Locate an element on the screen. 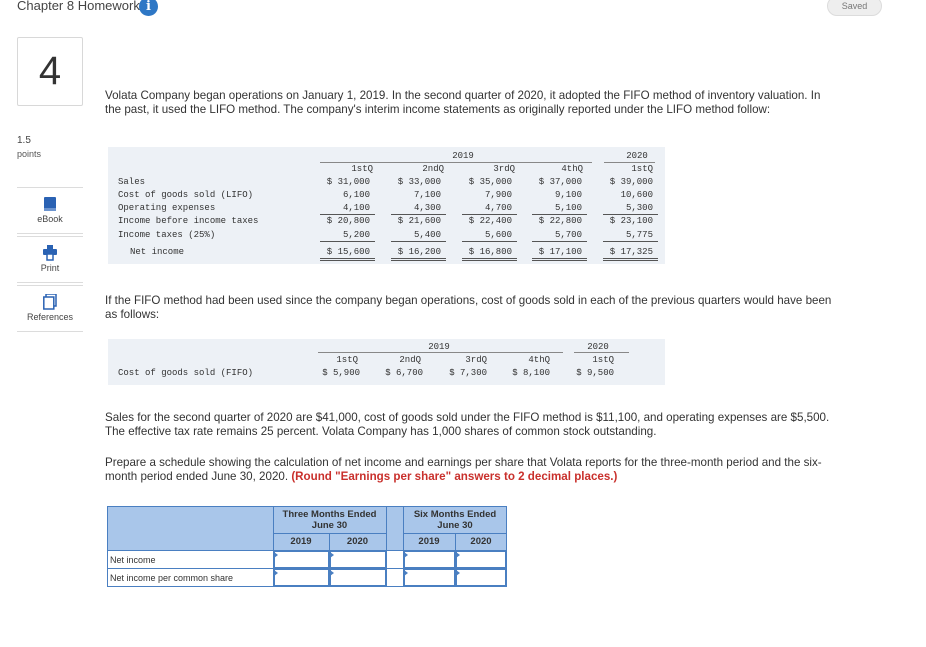  three-months-header: Three Months Ended June 30 is located at coordinates (329, 520).